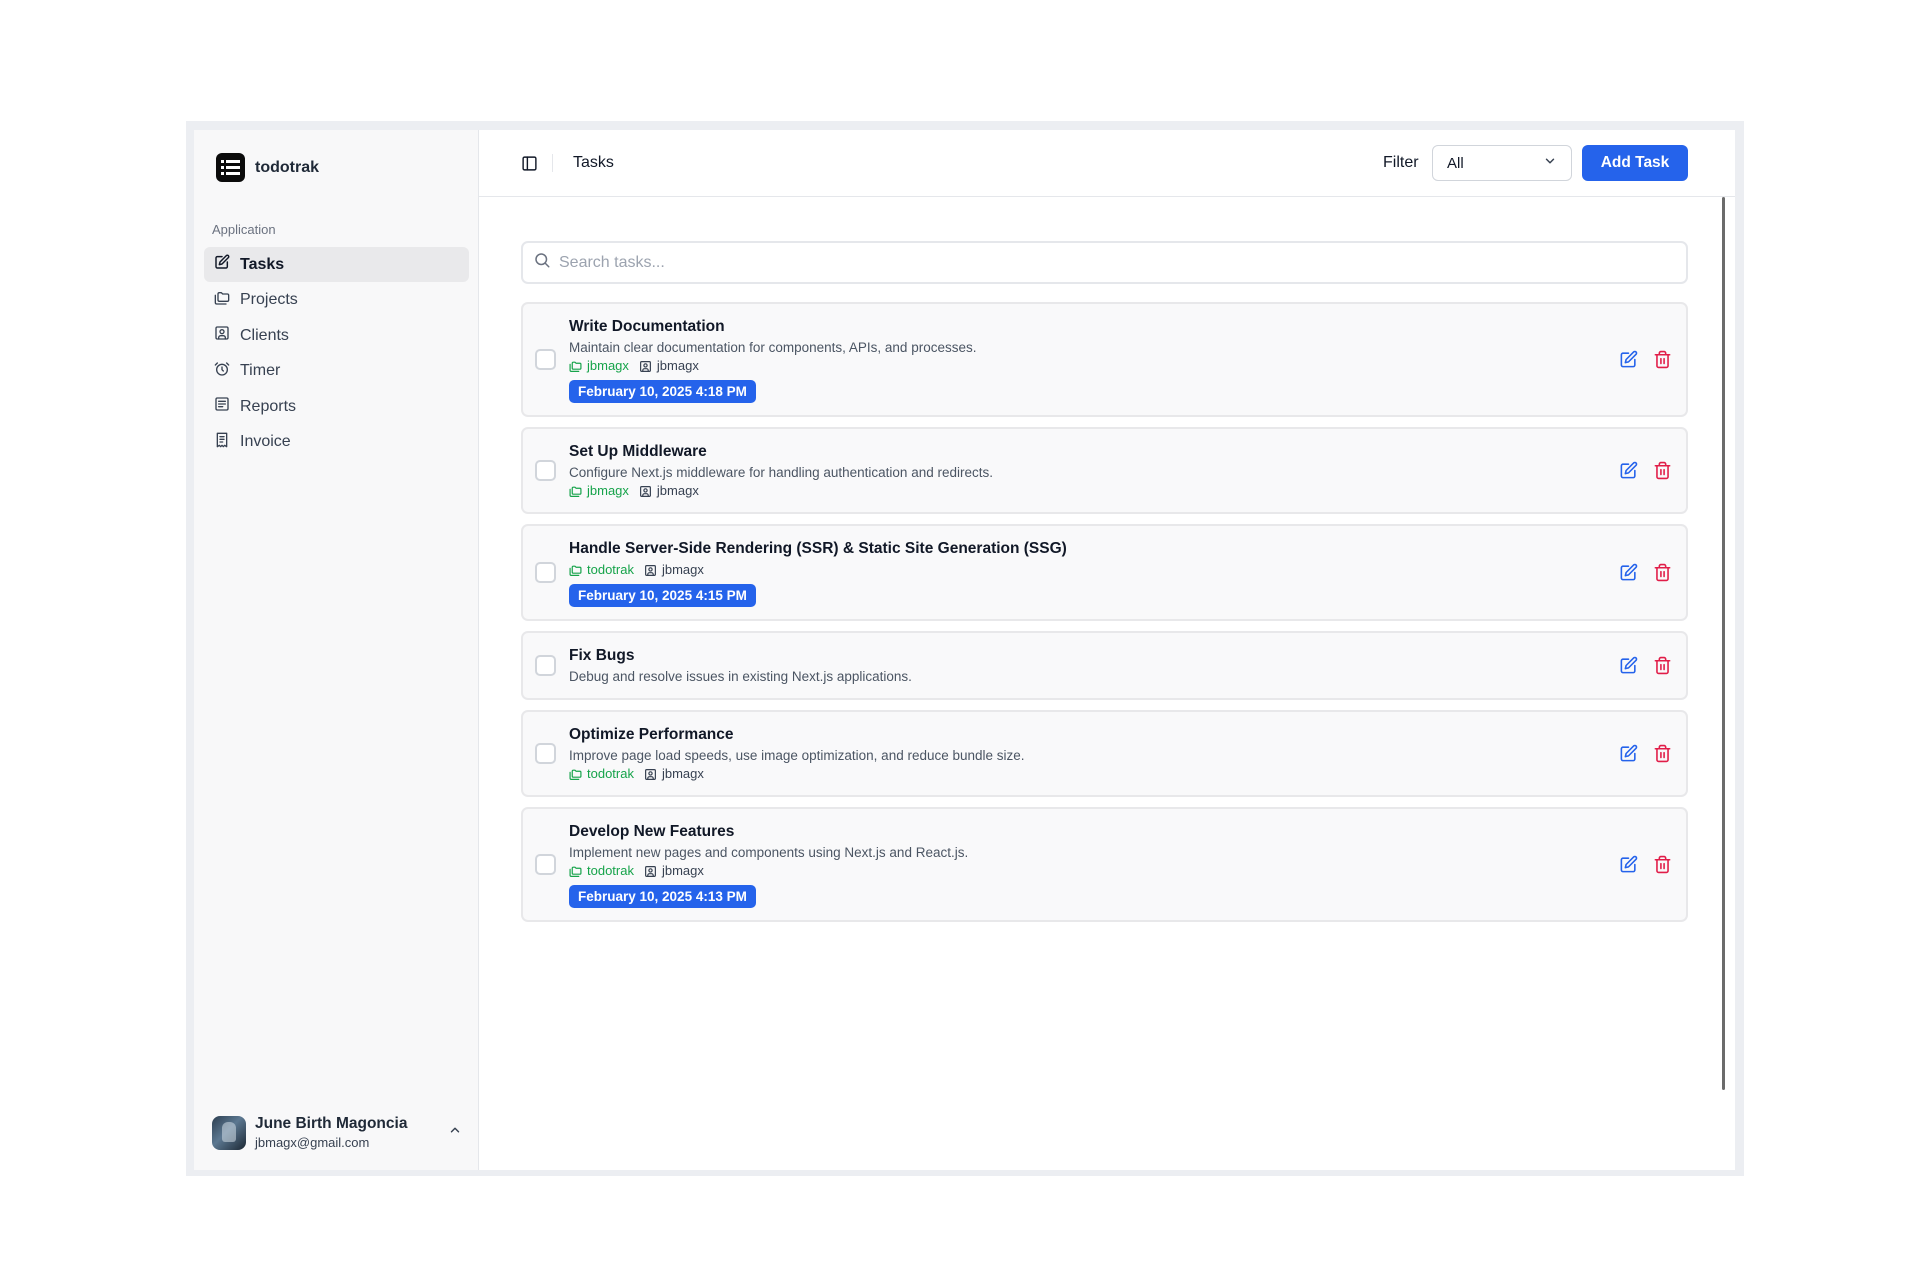 This screenshot has height=1280, width=1920. I want to click on search-icon, so click(542, 262).